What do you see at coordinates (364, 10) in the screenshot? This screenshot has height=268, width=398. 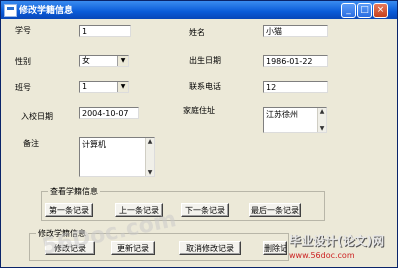 I see `maximize-button: □` at bounding box center [364, 10].